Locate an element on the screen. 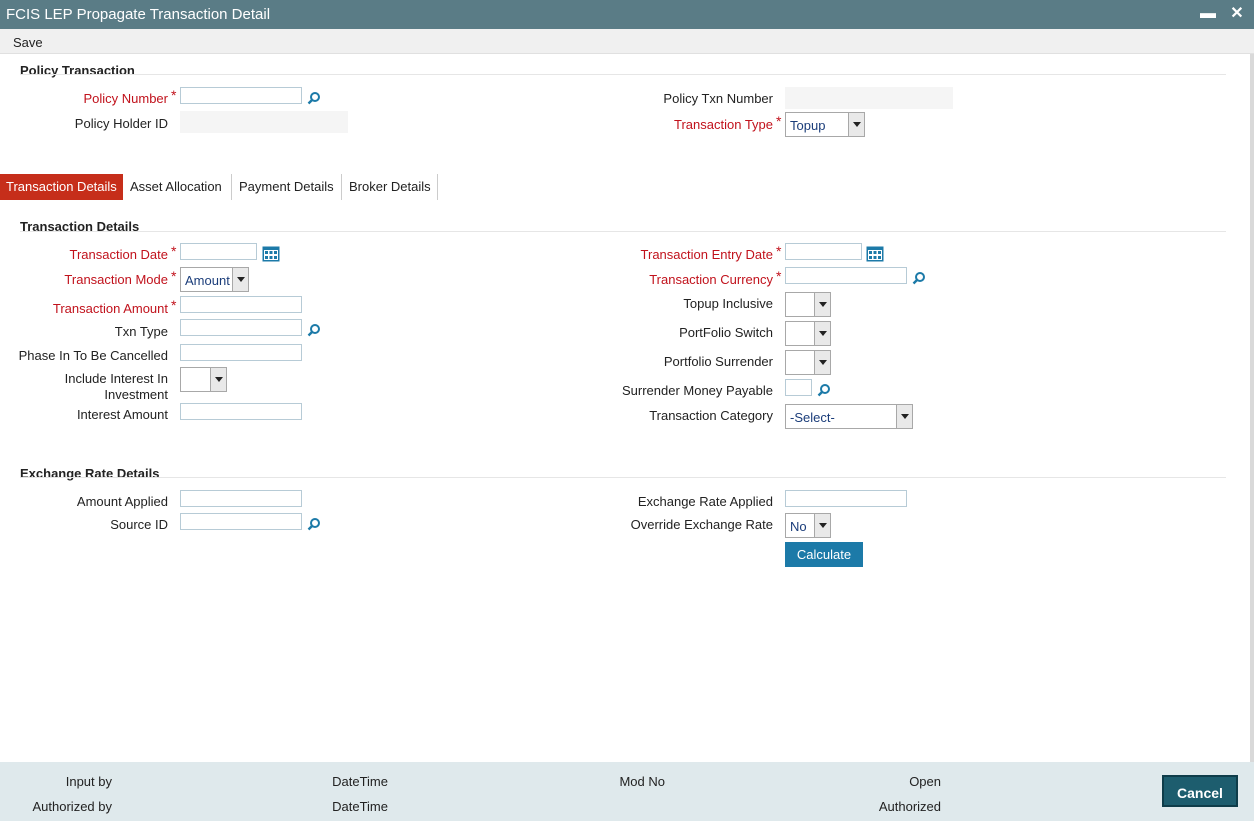  topup-inclusive-label: Topup Inclusive is located at coordinates (728, 303).